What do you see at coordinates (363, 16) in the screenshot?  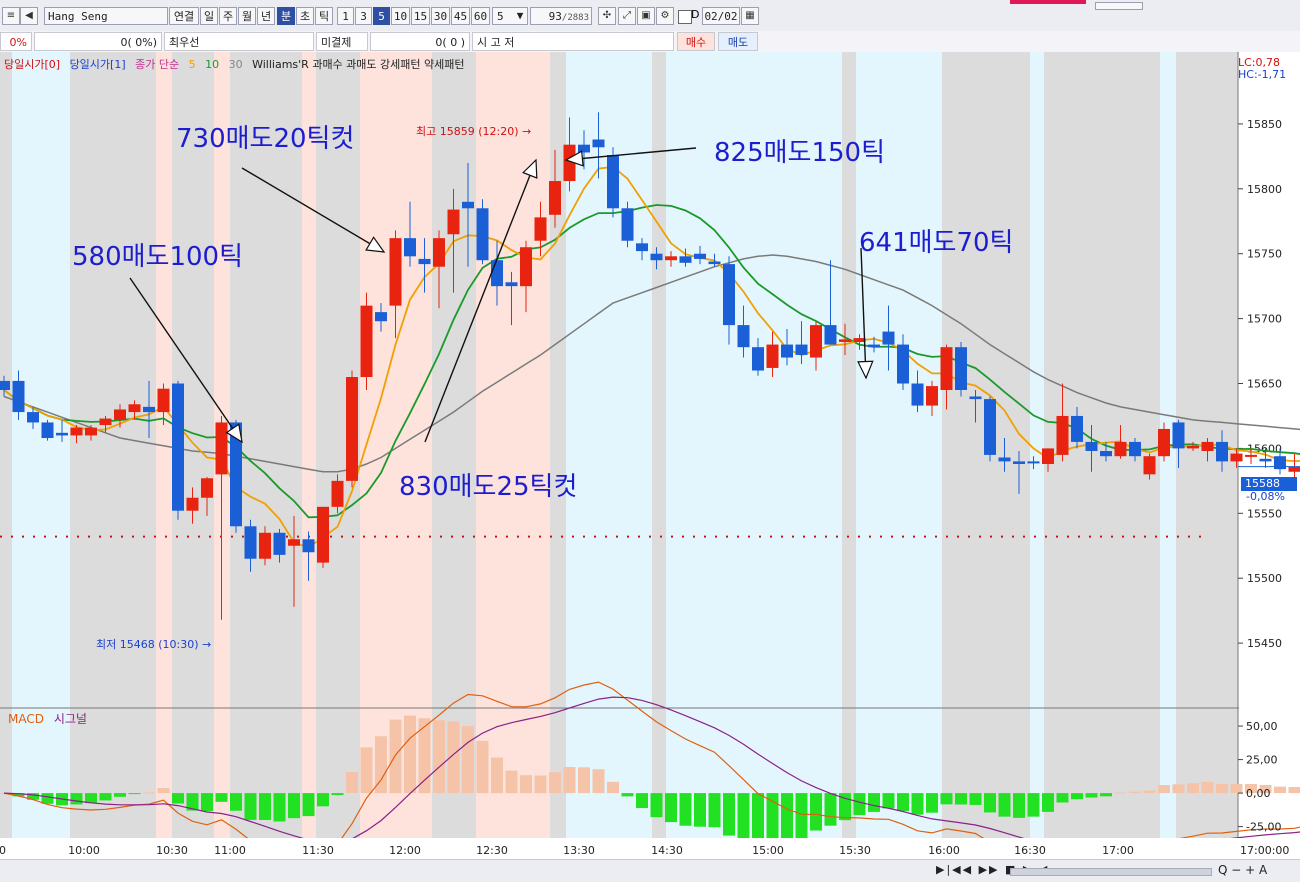 I see `interval-3: 3` at bounding box center [363, 16].